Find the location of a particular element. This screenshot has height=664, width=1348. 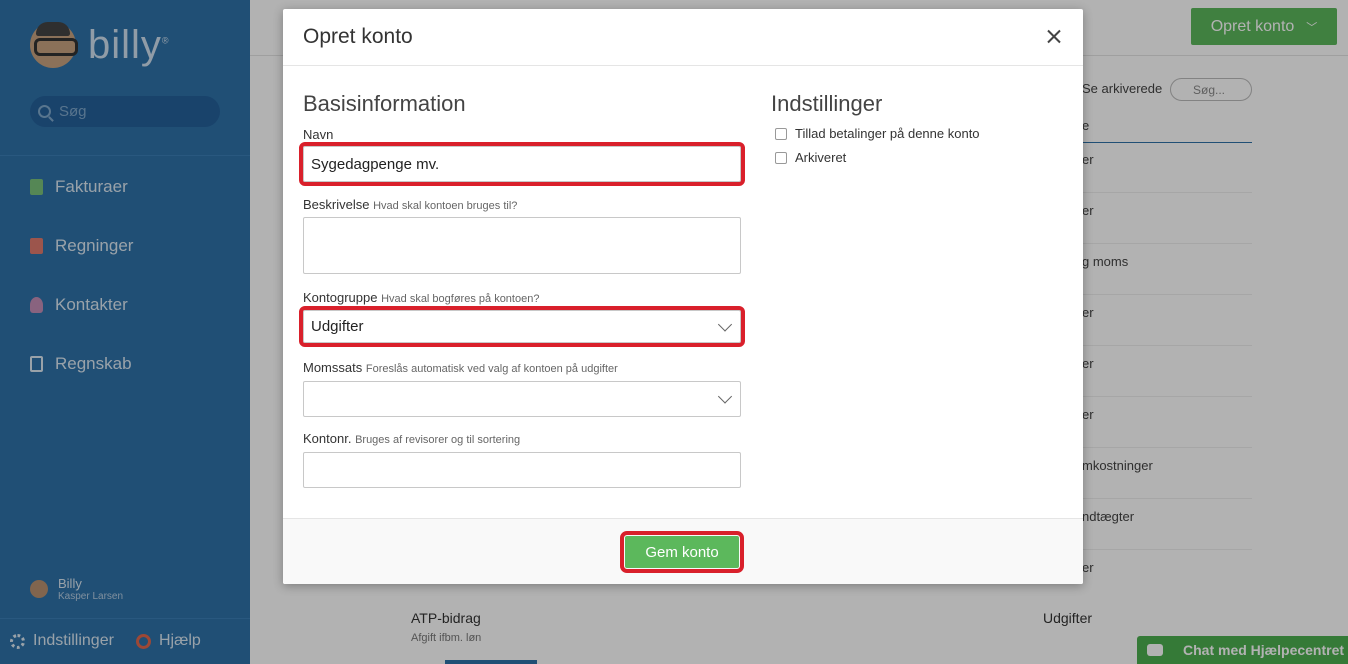

close-icon is located at coordinates (1054, 37).